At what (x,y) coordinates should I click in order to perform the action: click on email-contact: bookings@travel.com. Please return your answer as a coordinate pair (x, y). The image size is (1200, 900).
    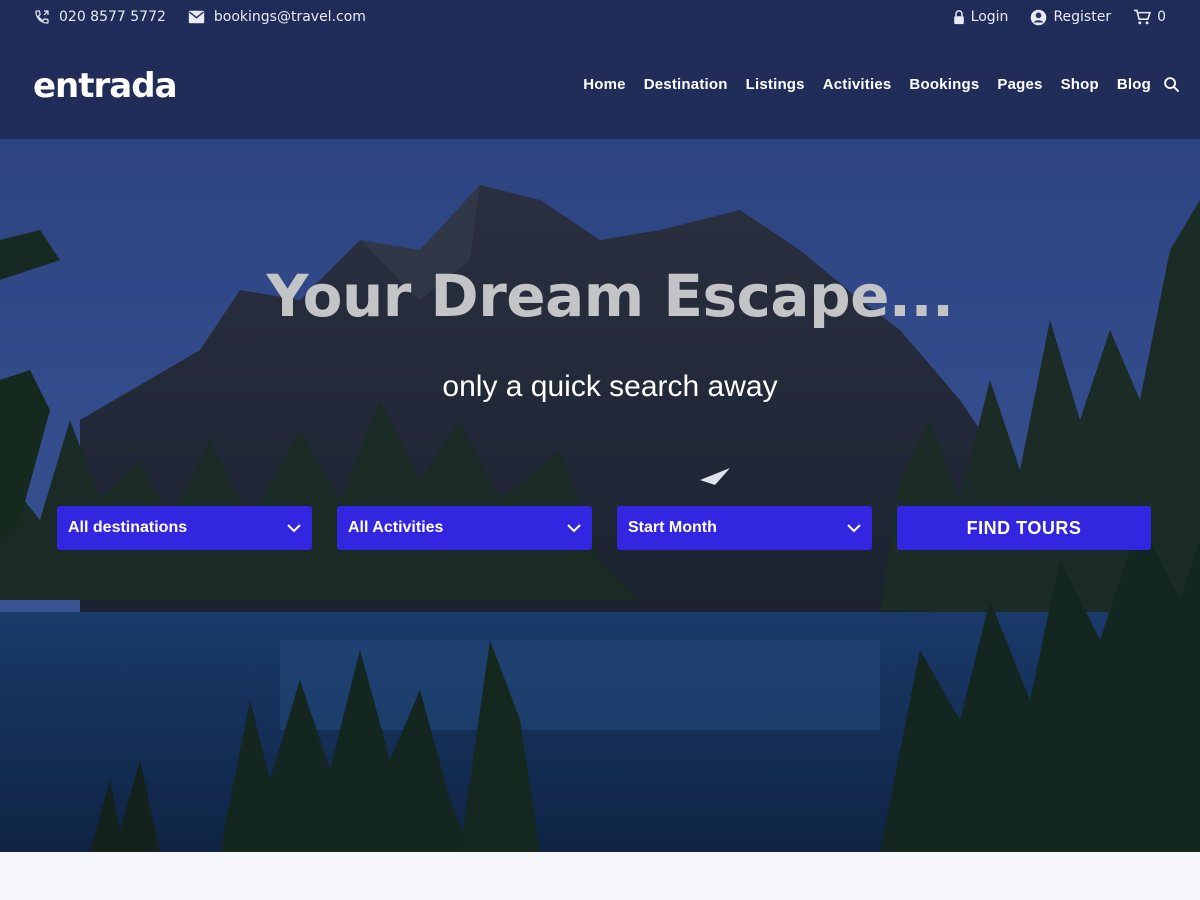
    Looking at the image, I should click on (277, 17).